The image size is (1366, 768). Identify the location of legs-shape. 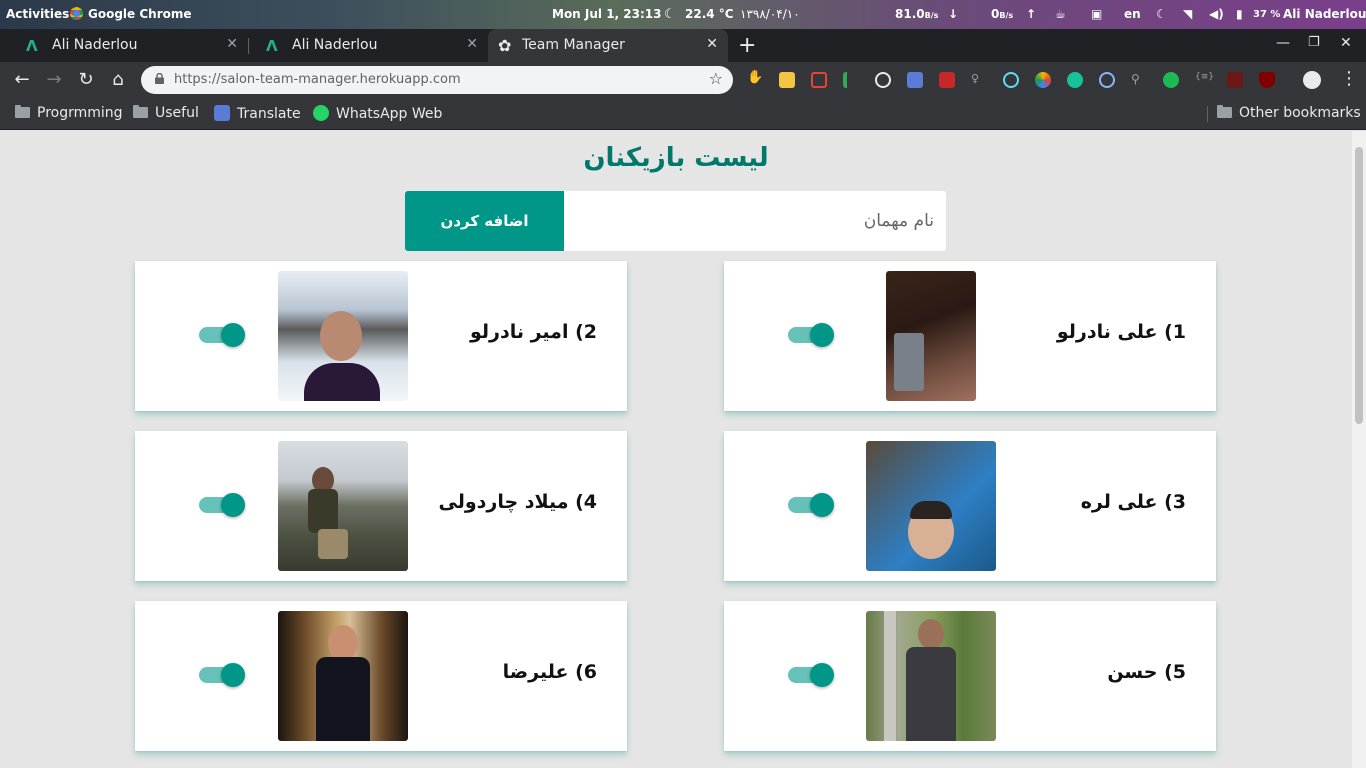
(333, 544).